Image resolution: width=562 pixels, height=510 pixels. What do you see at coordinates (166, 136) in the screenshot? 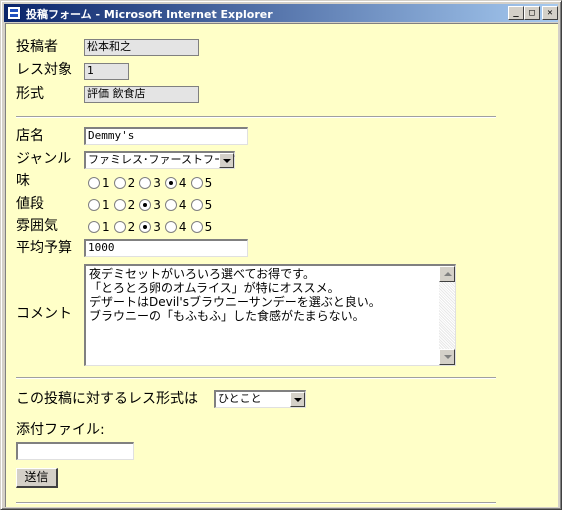
I see `shop-name-input: Demmy's` at bounding box center [166, 136].